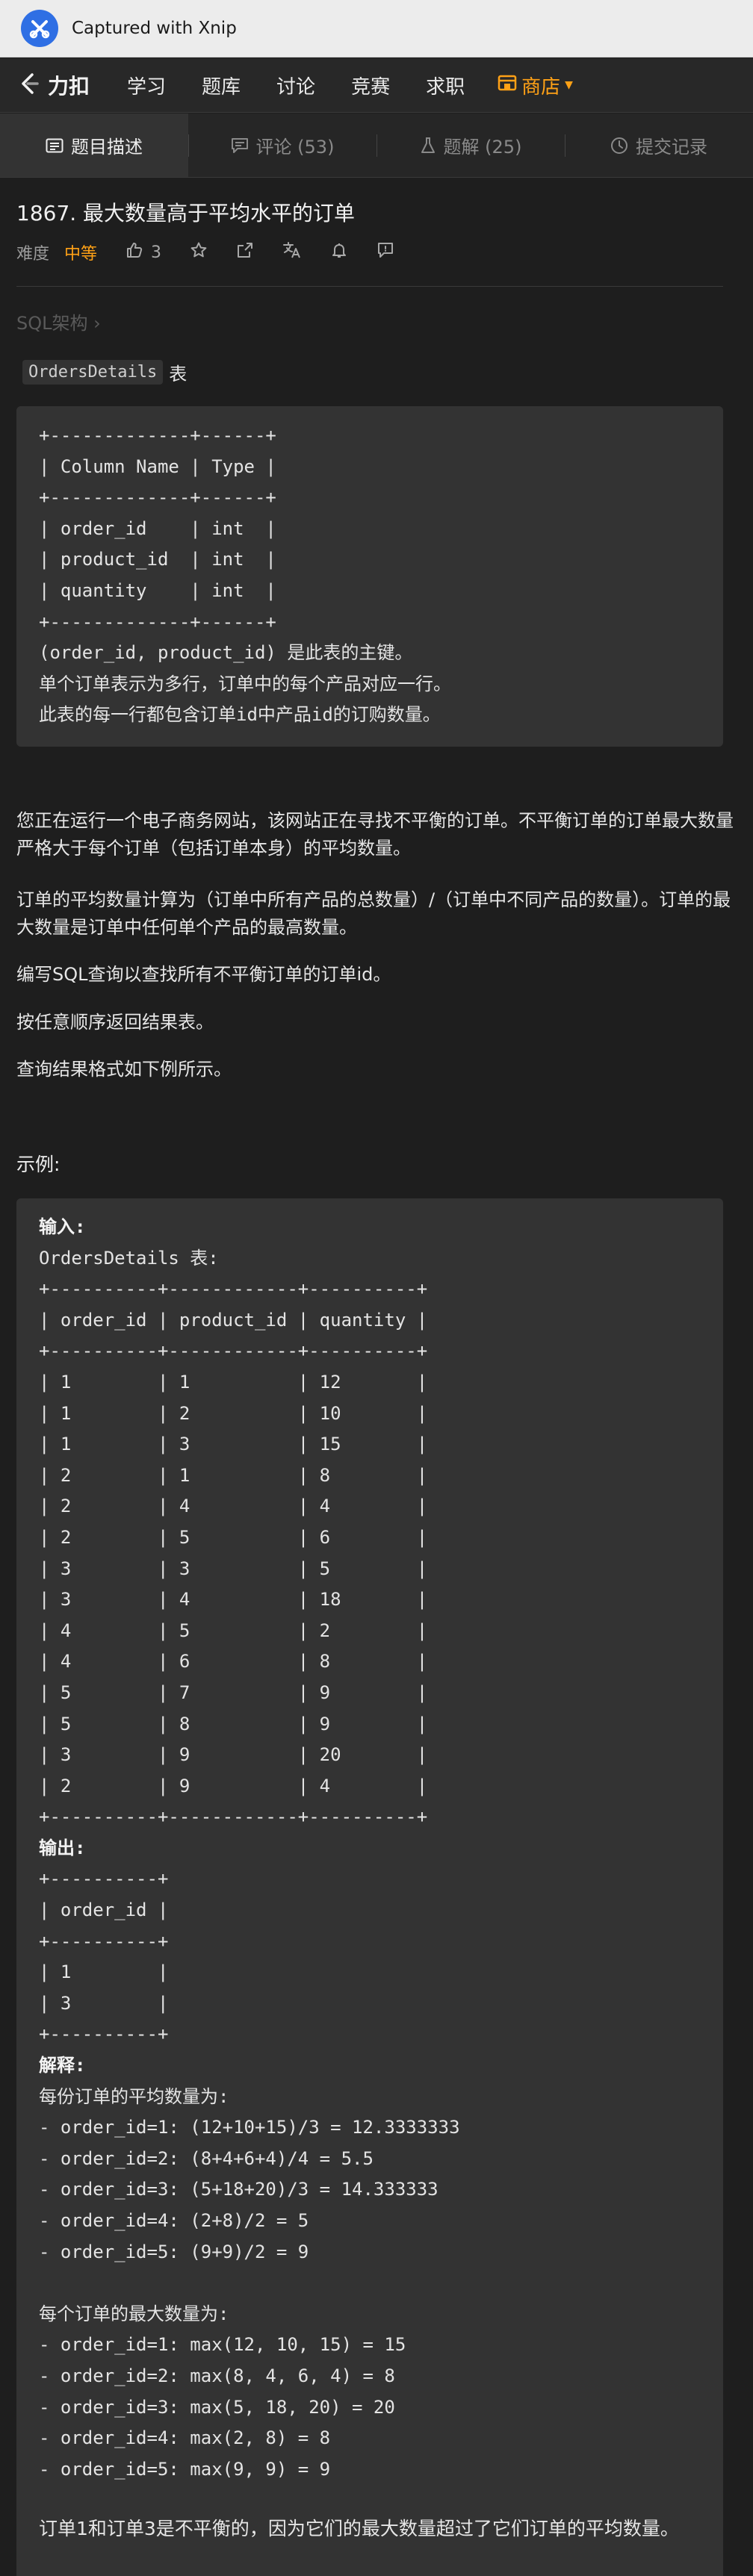  I want to click on example-conclusion: 订单1和订单3是不平衡的，因为它们的最大数量超过了它们订单的平均数量。, so click(359, 2528).